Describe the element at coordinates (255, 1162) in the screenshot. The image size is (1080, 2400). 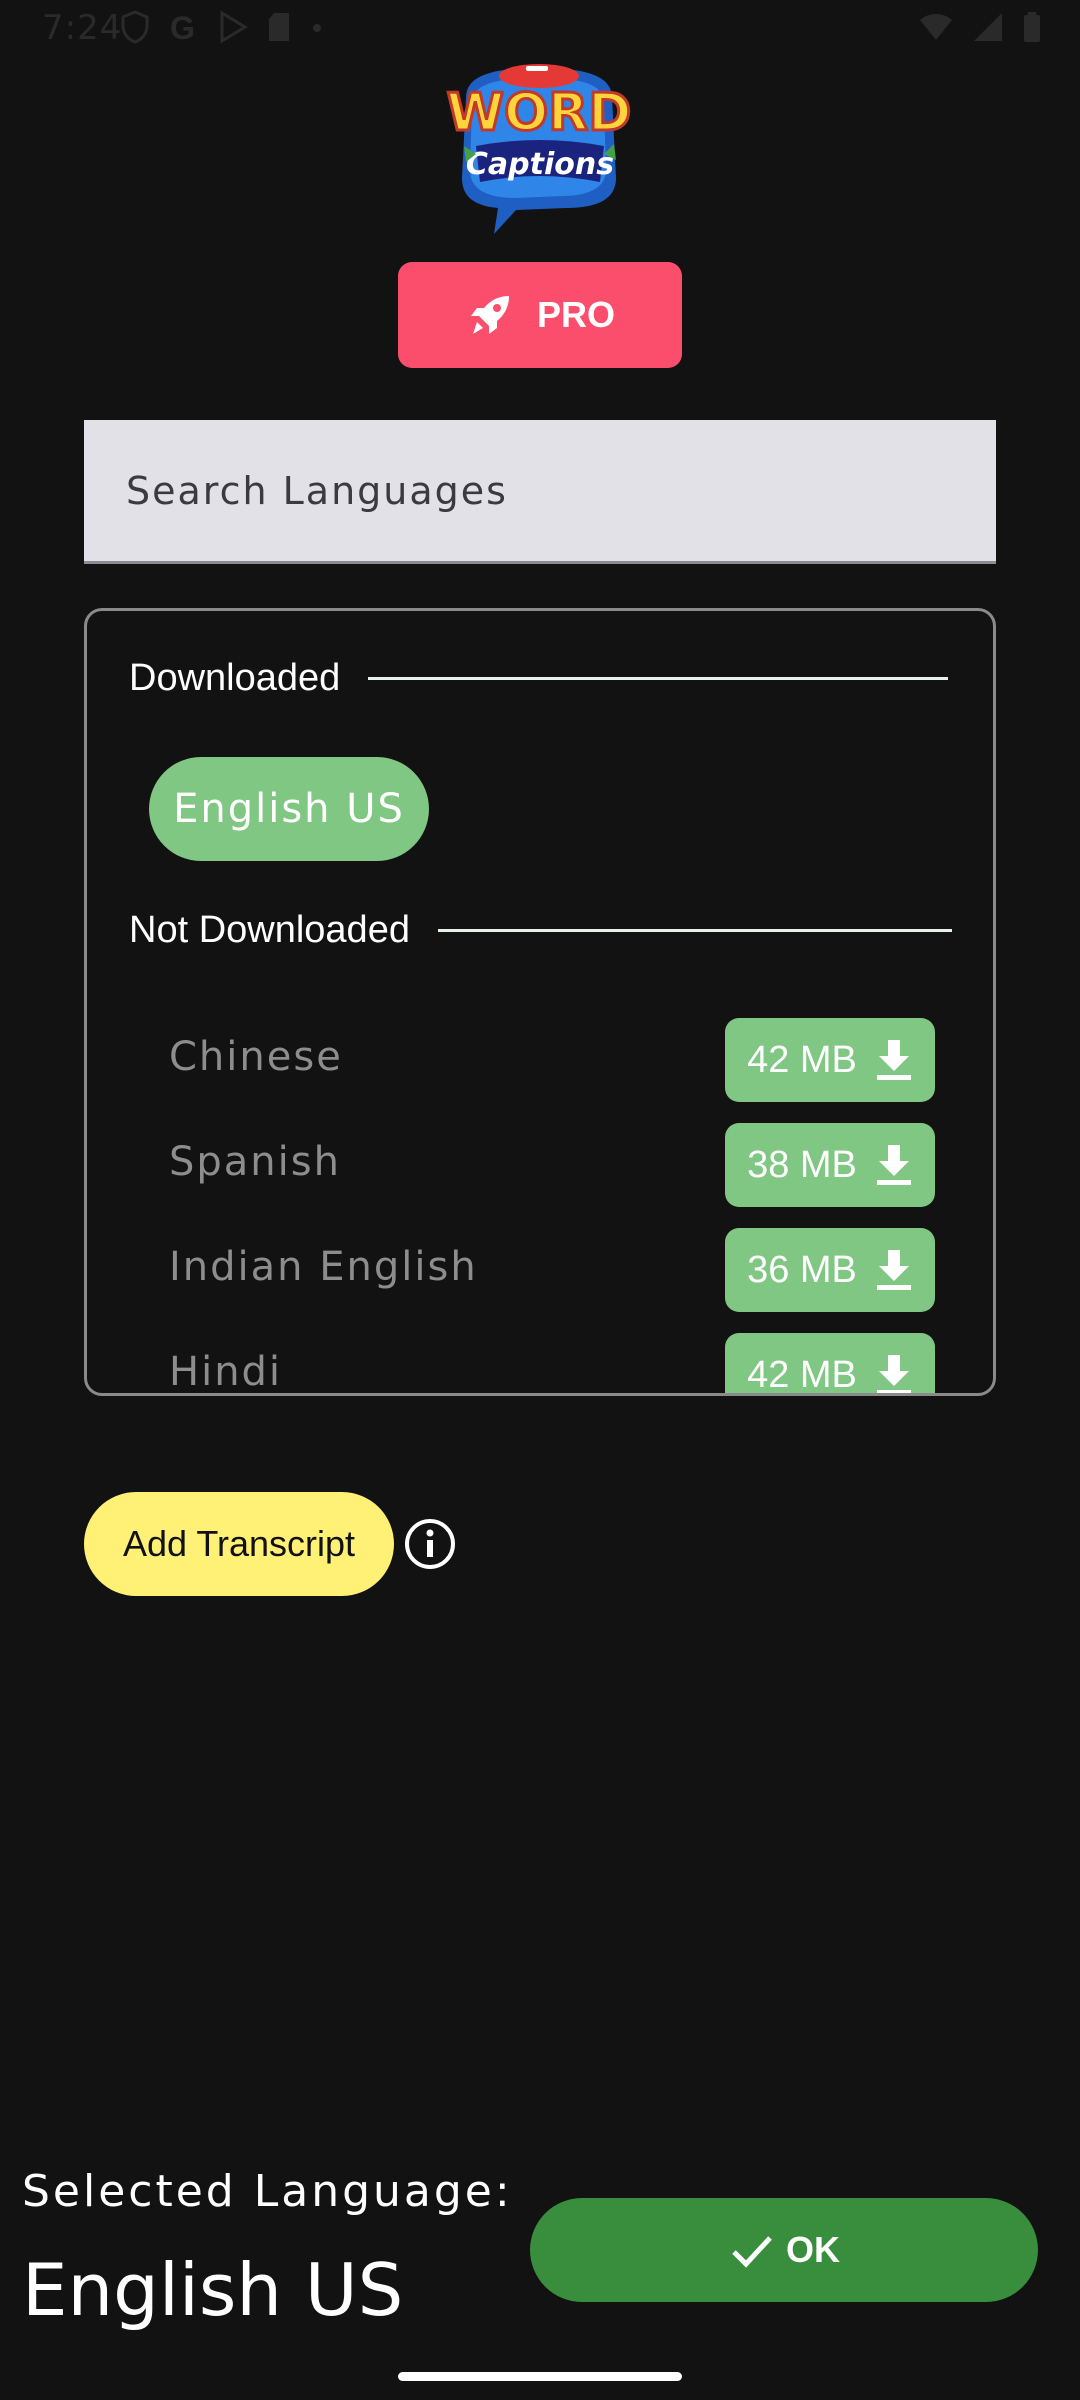
I see `language-name: Spanish` at that location.